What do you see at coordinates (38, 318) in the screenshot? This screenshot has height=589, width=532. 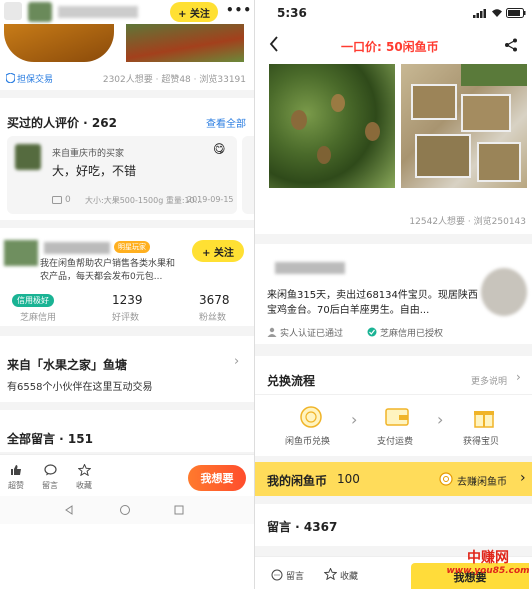 I see `credit-label: 芝麻信用` at bounding box center [38, 318].